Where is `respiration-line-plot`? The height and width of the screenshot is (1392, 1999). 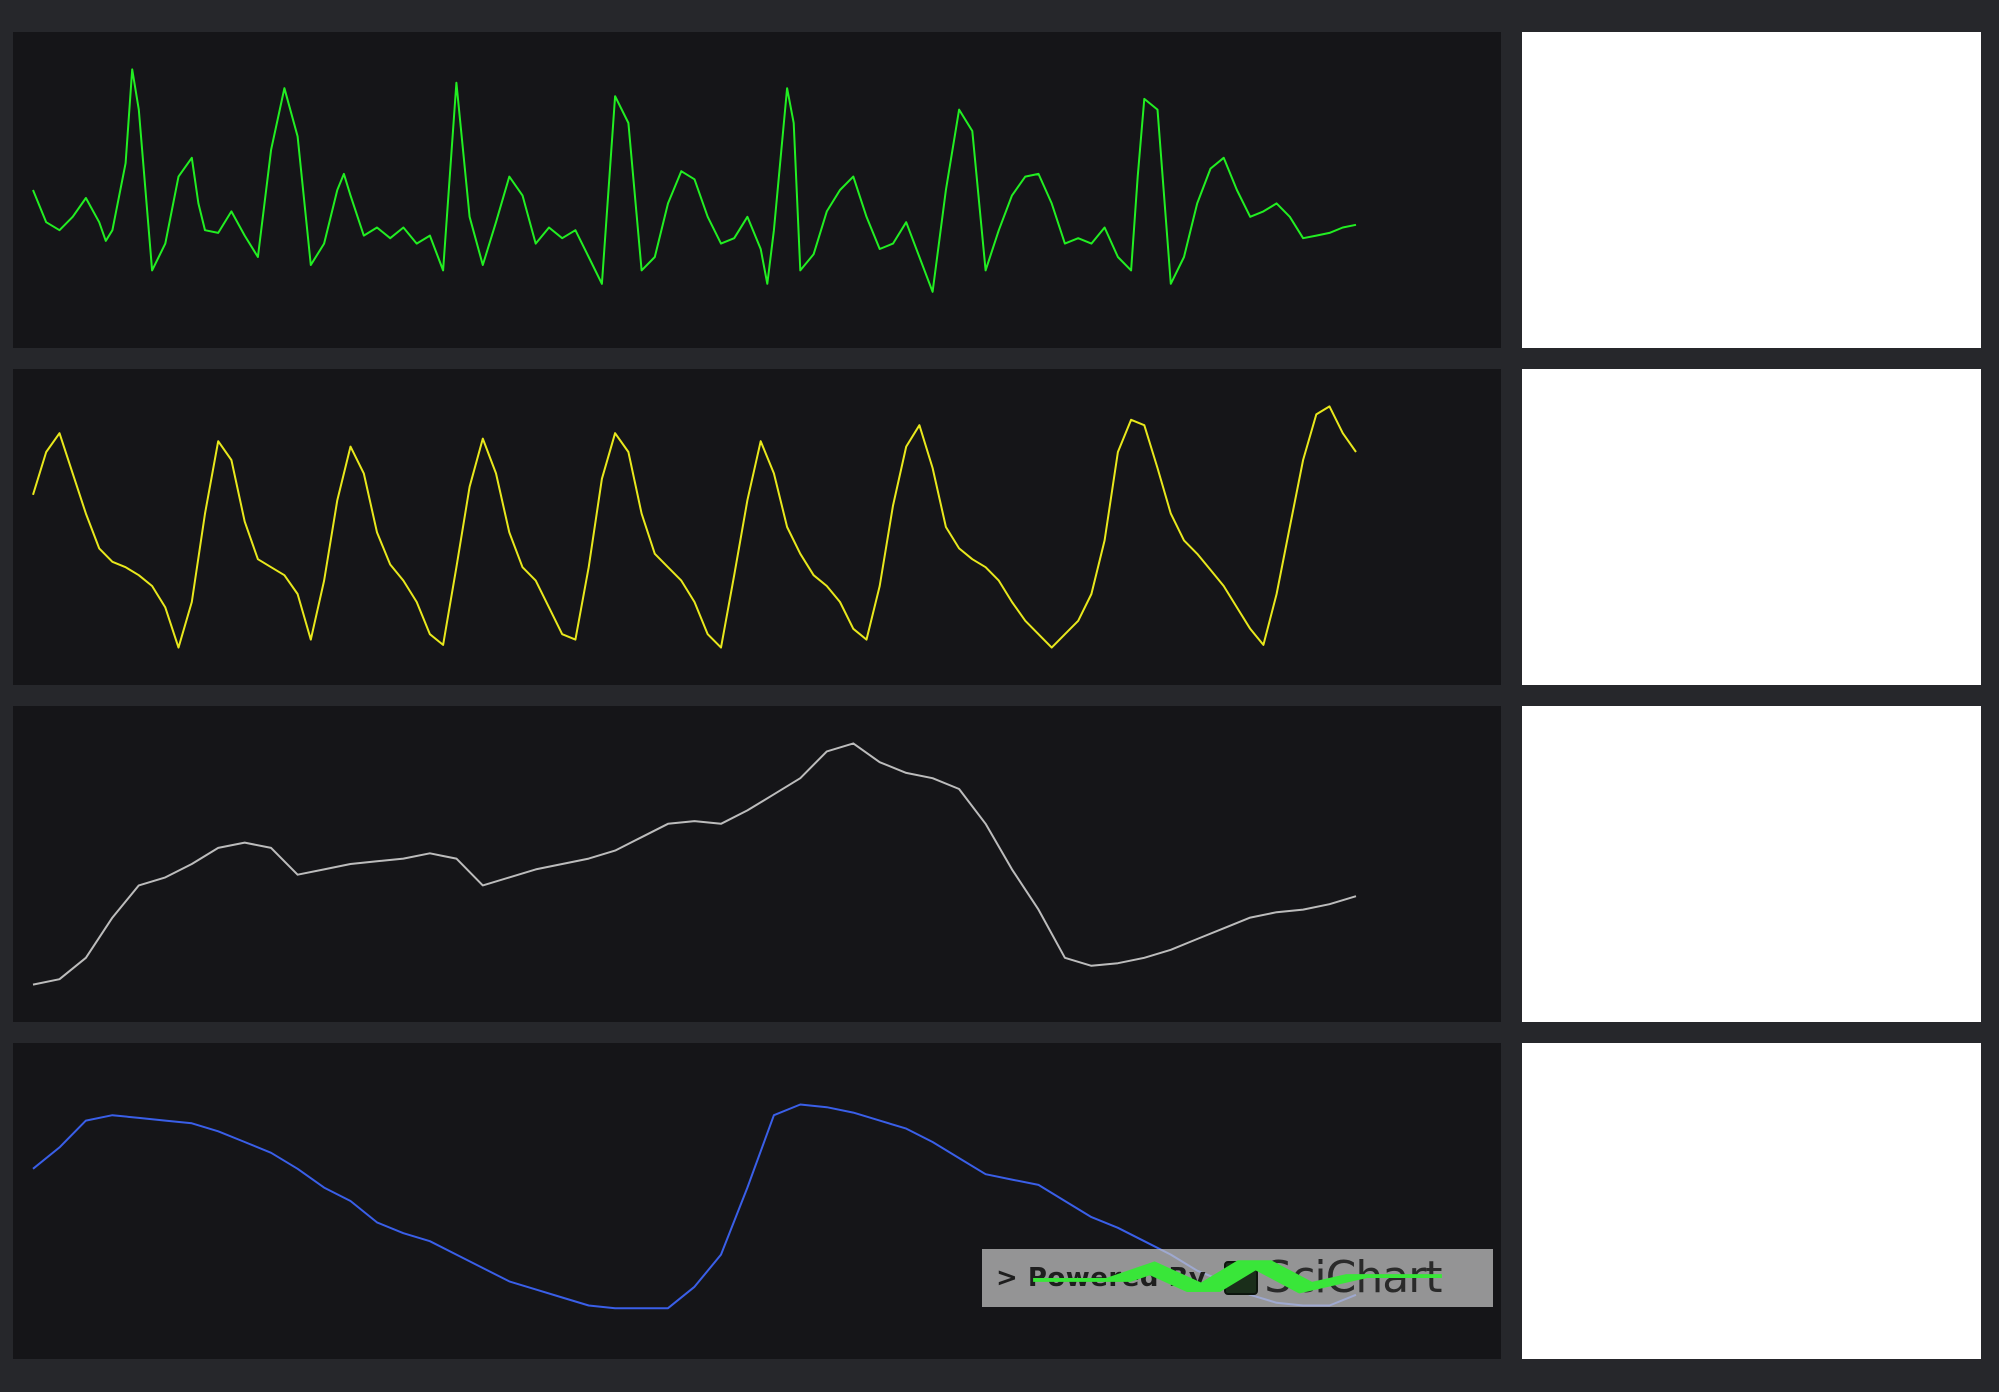 respiration-line-plot is located at coordinates (694, 1206).